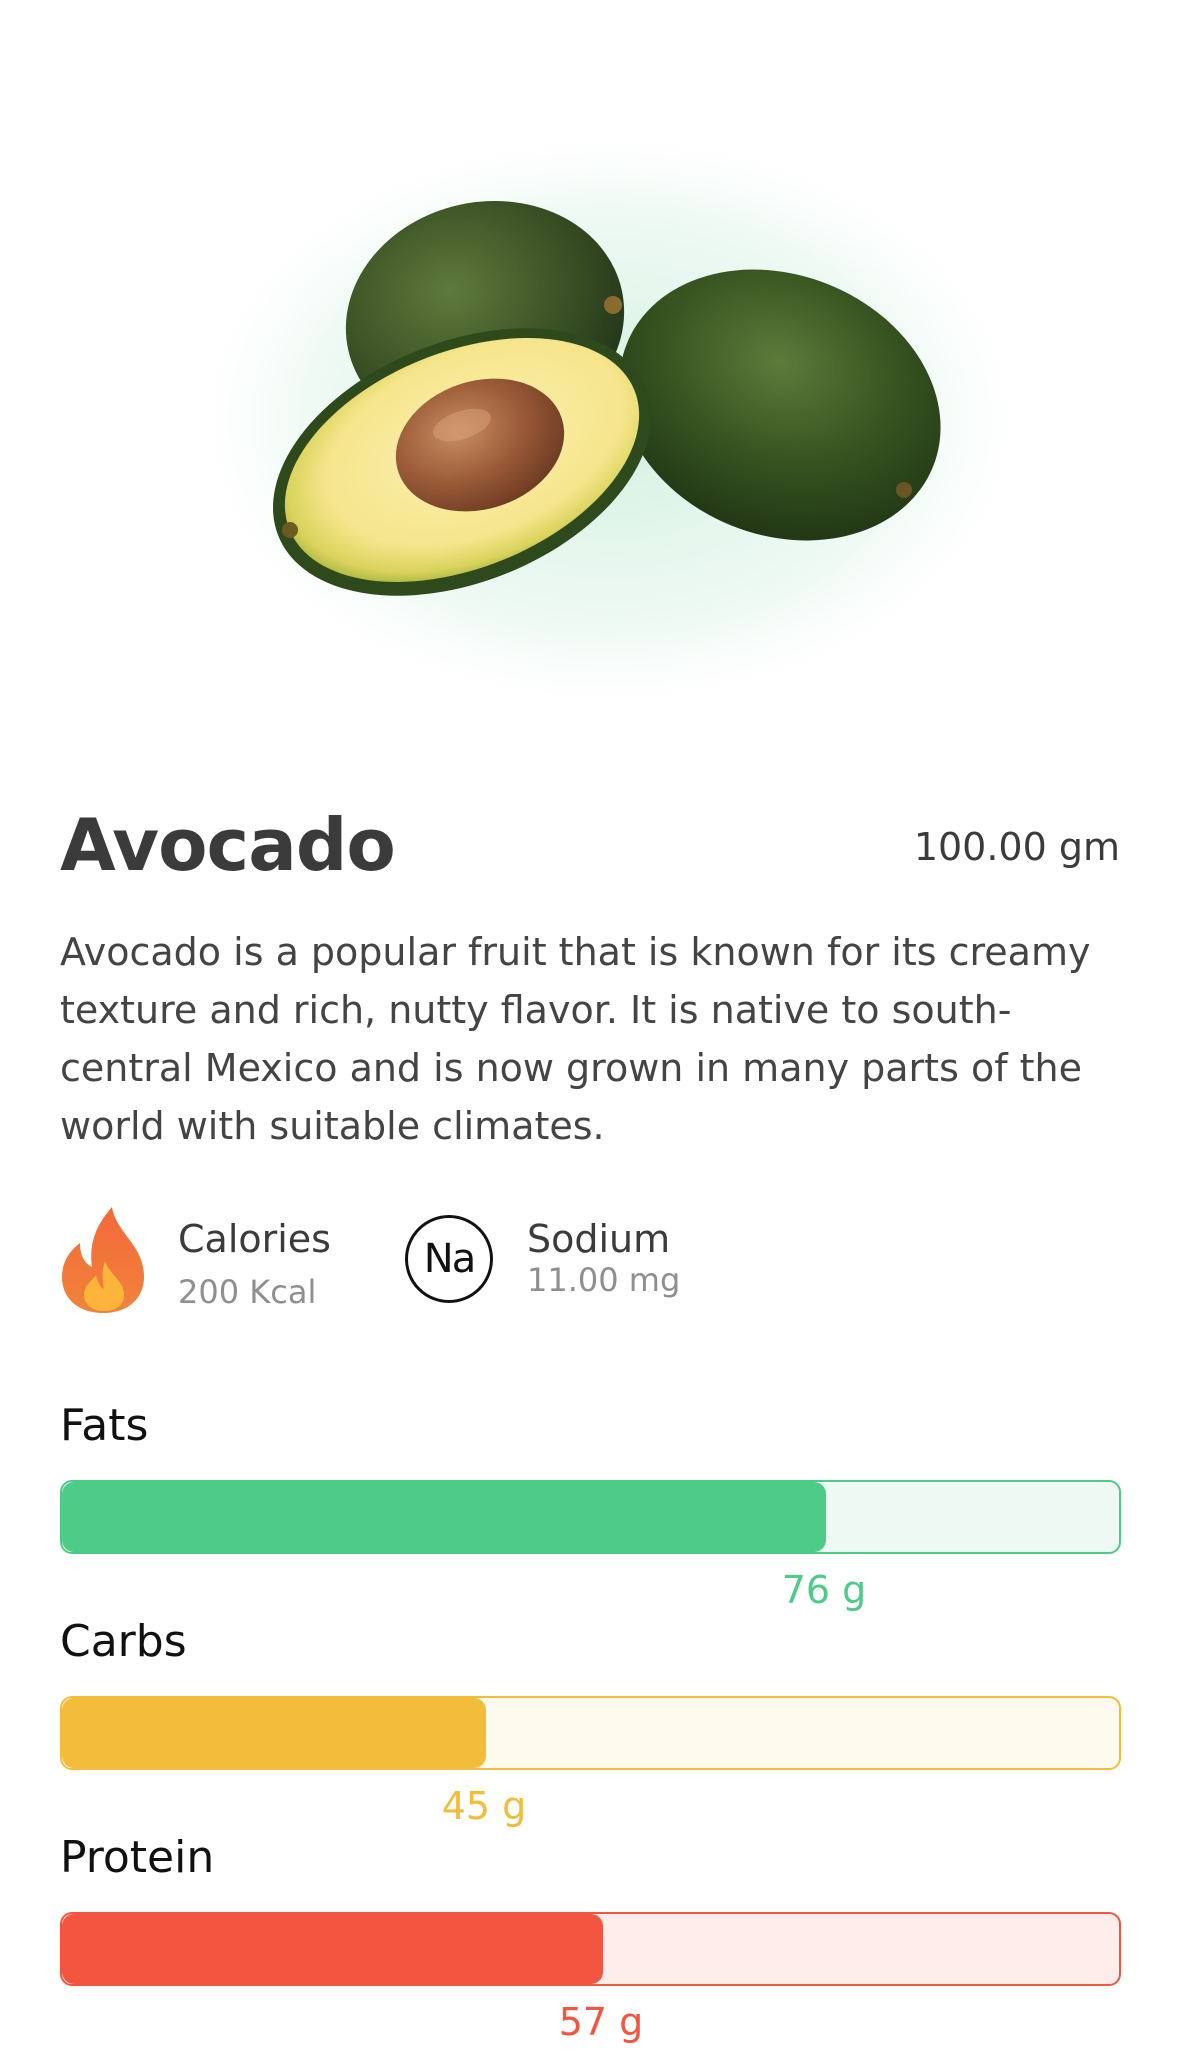  What do you see at coordinates (137, 1857) in the screenshot?
I see `macro-label: Protein` at bounding box center [137, 1857].